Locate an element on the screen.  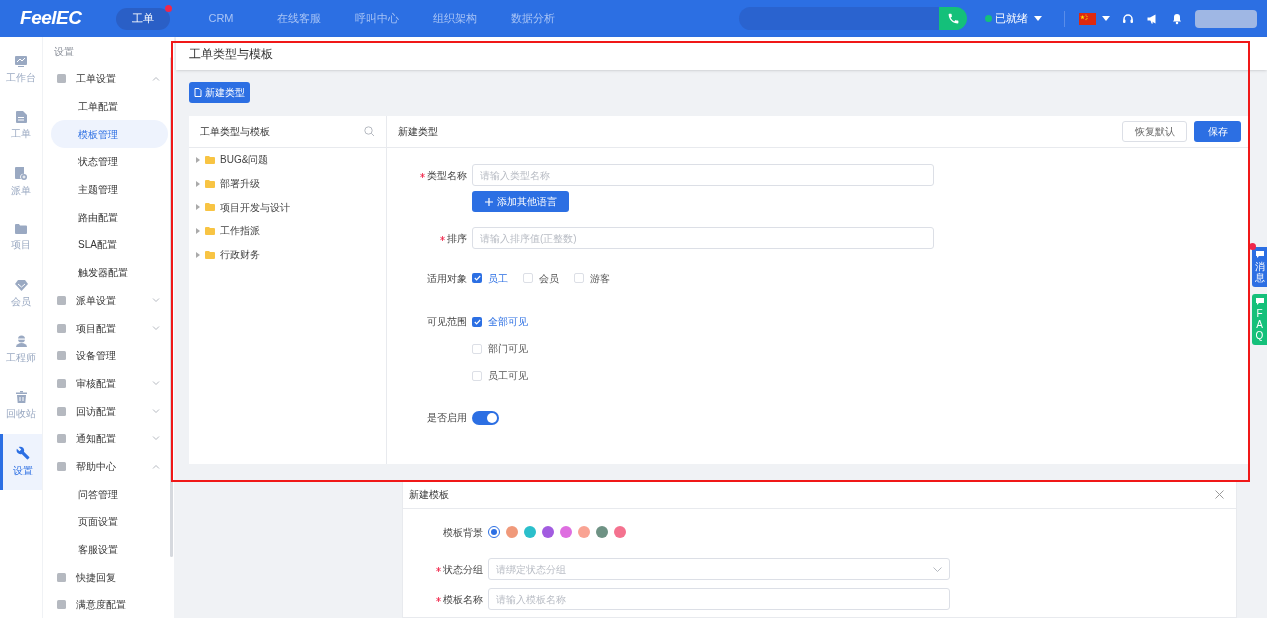
sidebar-item: 通知配置 is located at coordinates (106, 438).